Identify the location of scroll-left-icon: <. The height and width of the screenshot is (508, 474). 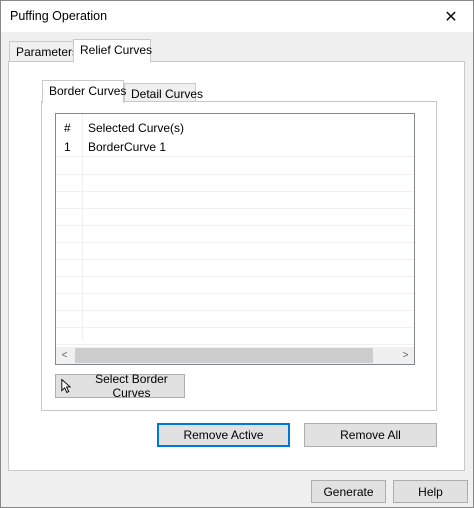
(64, 355).